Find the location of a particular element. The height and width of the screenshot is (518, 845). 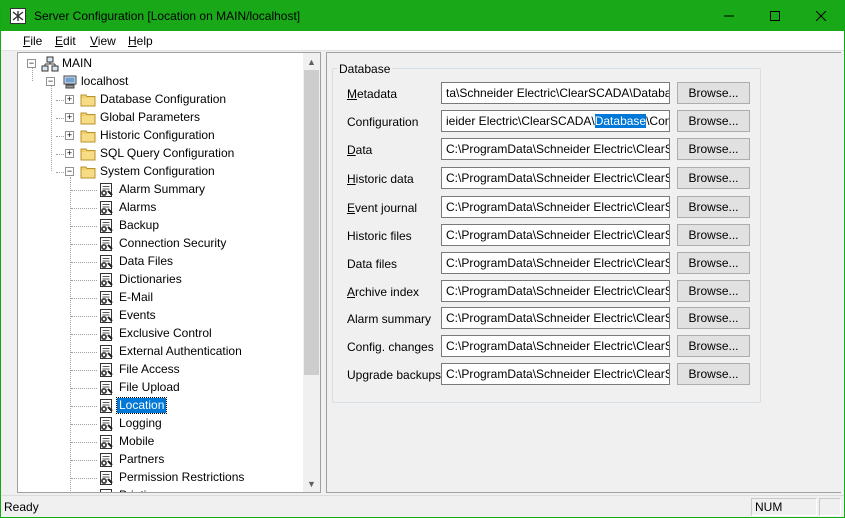

tree-node-data-files: Data Files is located at coordinates (160, 262).